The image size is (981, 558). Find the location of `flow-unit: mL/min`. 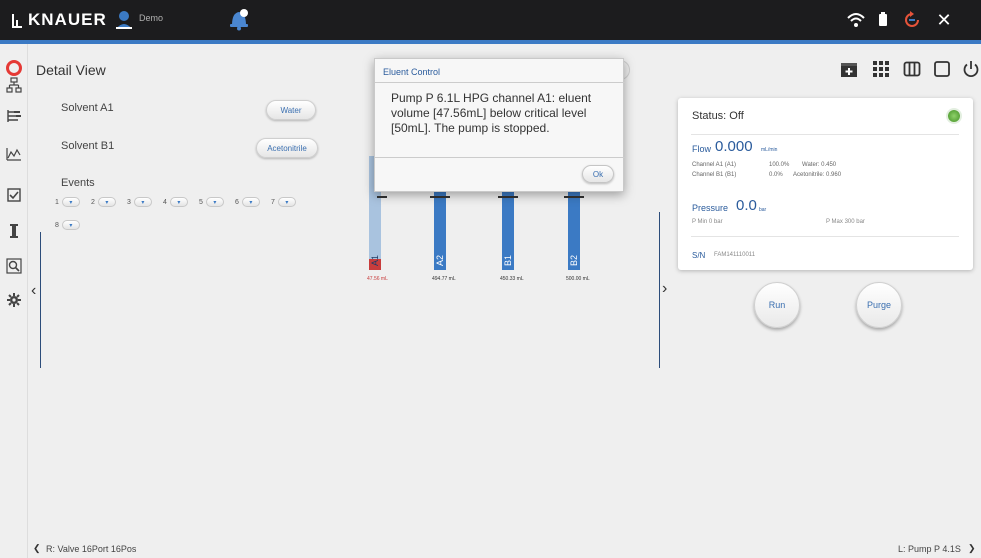

flow-unit: mL/min is located at coordinates (769, 150).